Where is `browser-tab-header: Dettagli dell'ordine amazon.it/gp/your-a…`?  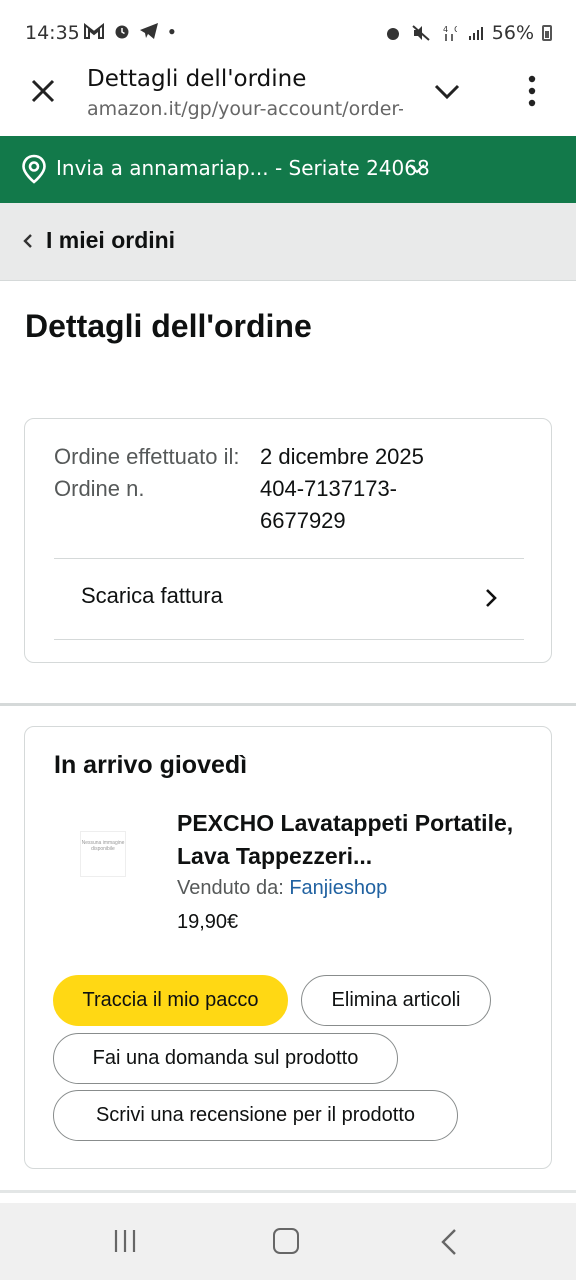
browser-tab-header: Dettagli dell'ordine amazon.it/gp/your-a… is located at coordinates (288, 100).